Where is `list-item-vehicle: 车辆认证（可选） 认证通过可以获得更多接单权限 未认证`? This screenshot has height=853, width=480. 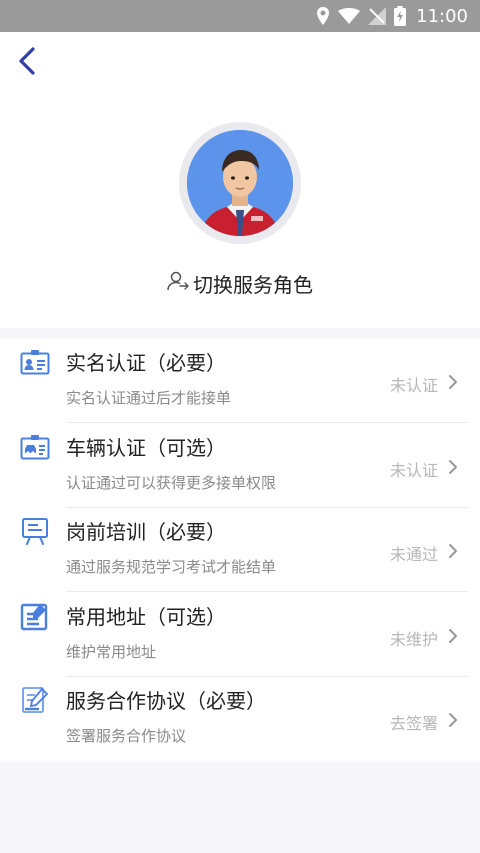 list-item-vehicle: 车辆认证（可选） 认证通过可以获得更多接单权限 未认证 is located at coordinates (240, 466).